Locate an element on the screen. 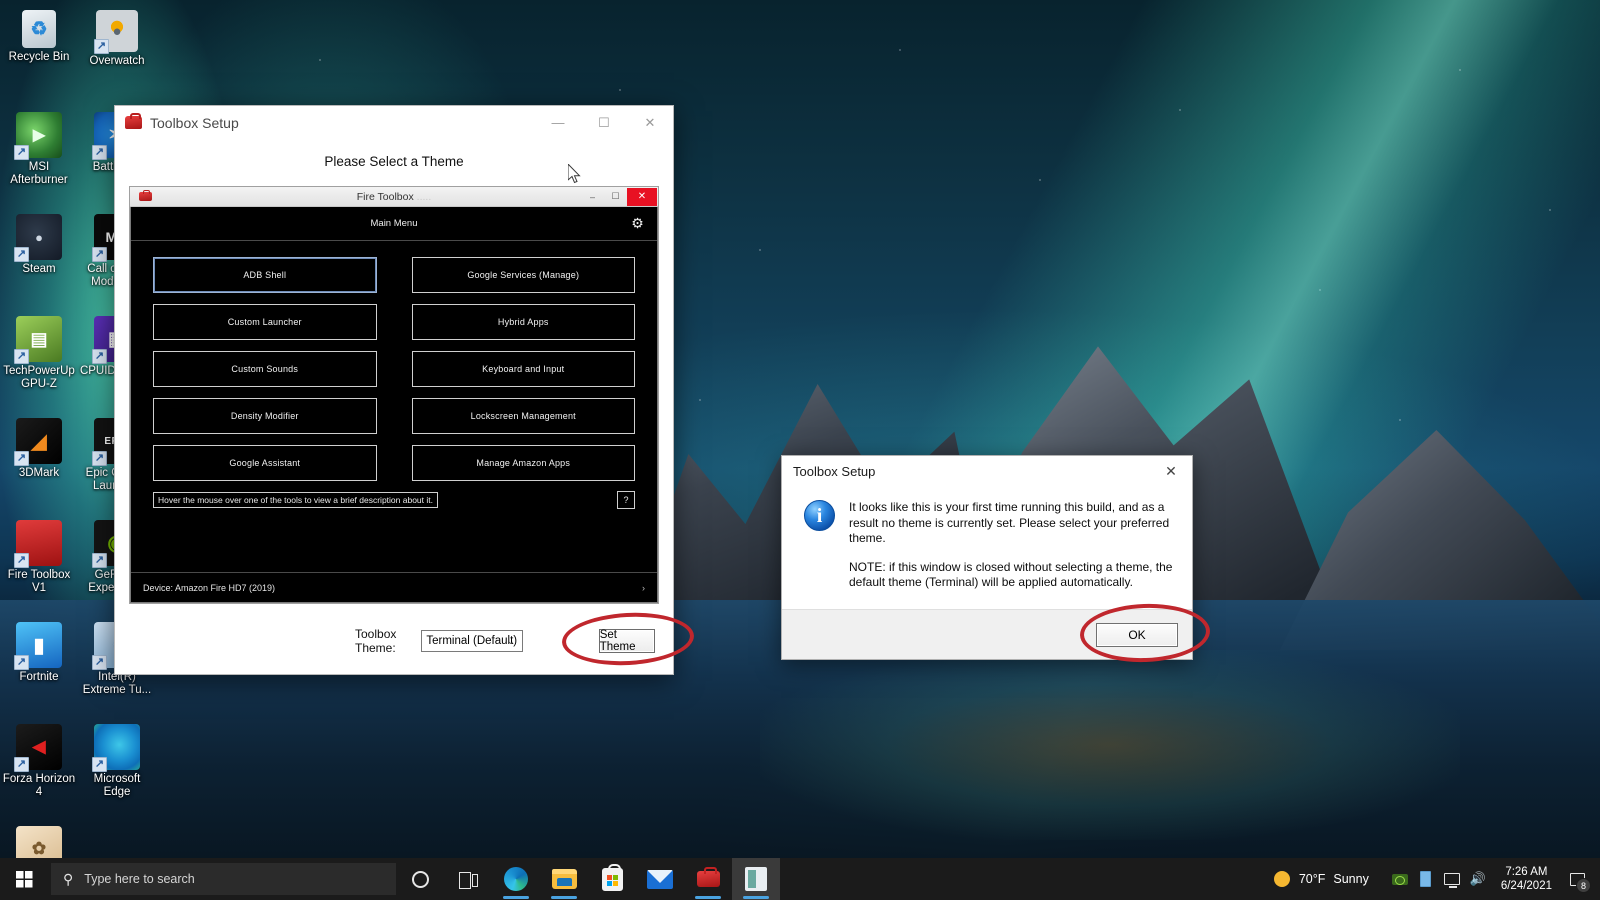 The width and height of the screenshot is (1600, 900). preview-tool-button: Google Services (Manage) is located at coordinates (523, 275).